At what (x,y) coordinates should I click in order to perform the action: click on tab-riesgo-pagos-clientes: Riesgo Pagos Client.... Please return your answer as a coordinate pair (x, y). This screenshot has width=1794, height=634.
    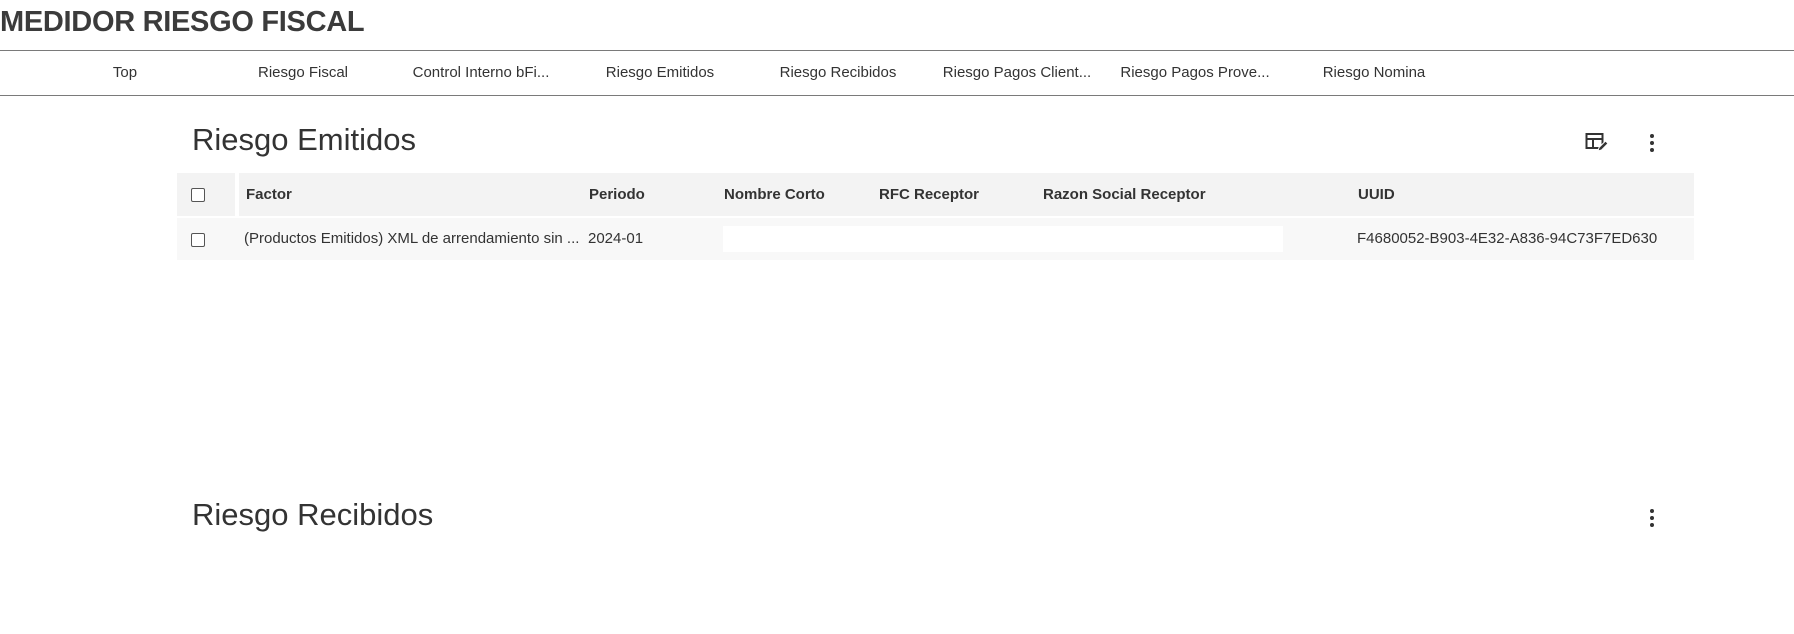
    Looking at the image, I should click on (1017, 73).